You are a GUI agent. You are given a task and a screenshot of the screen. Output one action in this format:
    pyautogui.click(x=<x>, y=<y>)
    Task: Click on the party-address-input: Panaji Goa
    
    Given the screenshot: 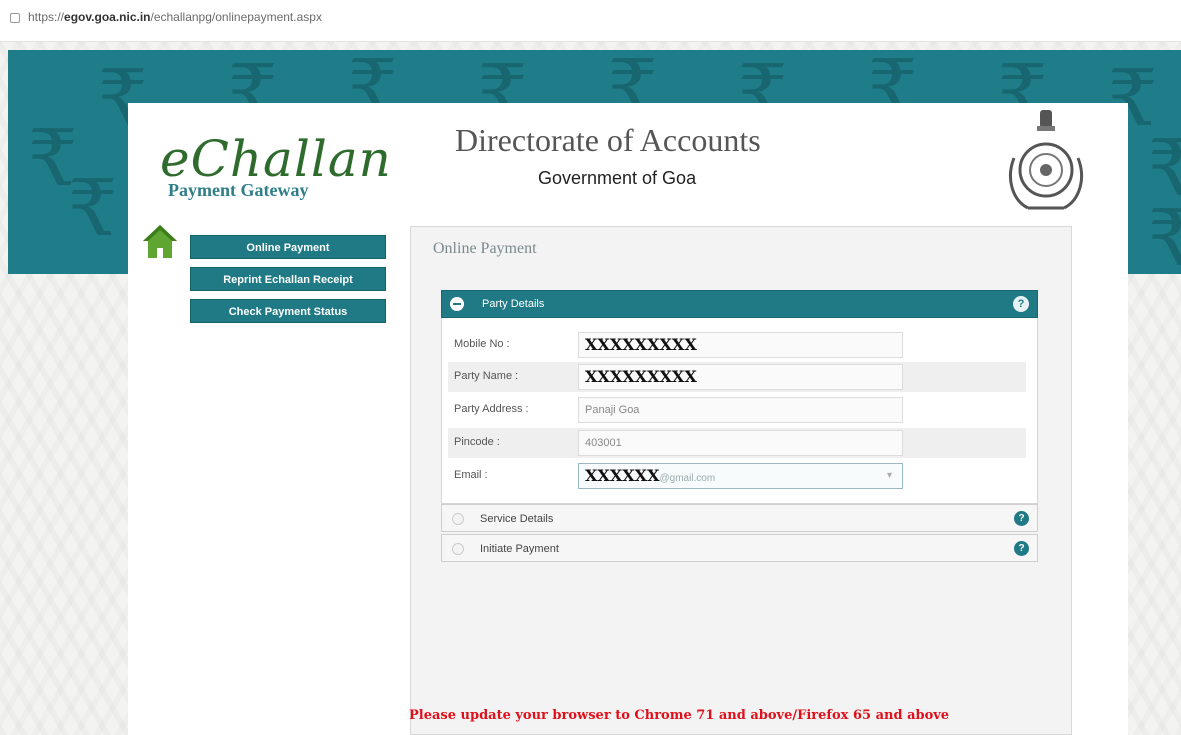 What is the action you would take?
    pyautogui.click(x=740, y=410)
    